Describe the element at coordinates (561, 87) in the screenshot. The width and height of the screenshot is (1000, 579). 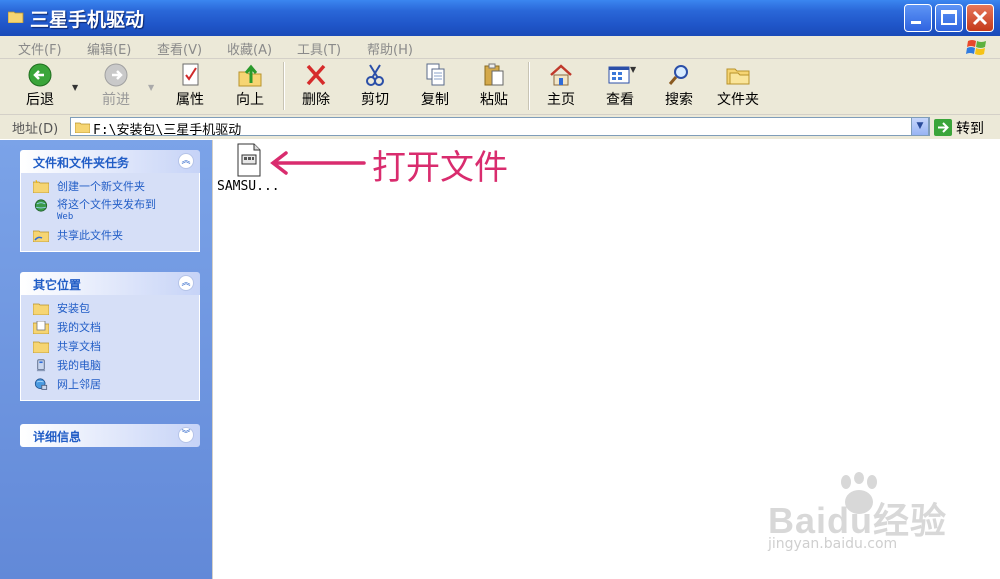
I see `home-button: 主页` at that location.